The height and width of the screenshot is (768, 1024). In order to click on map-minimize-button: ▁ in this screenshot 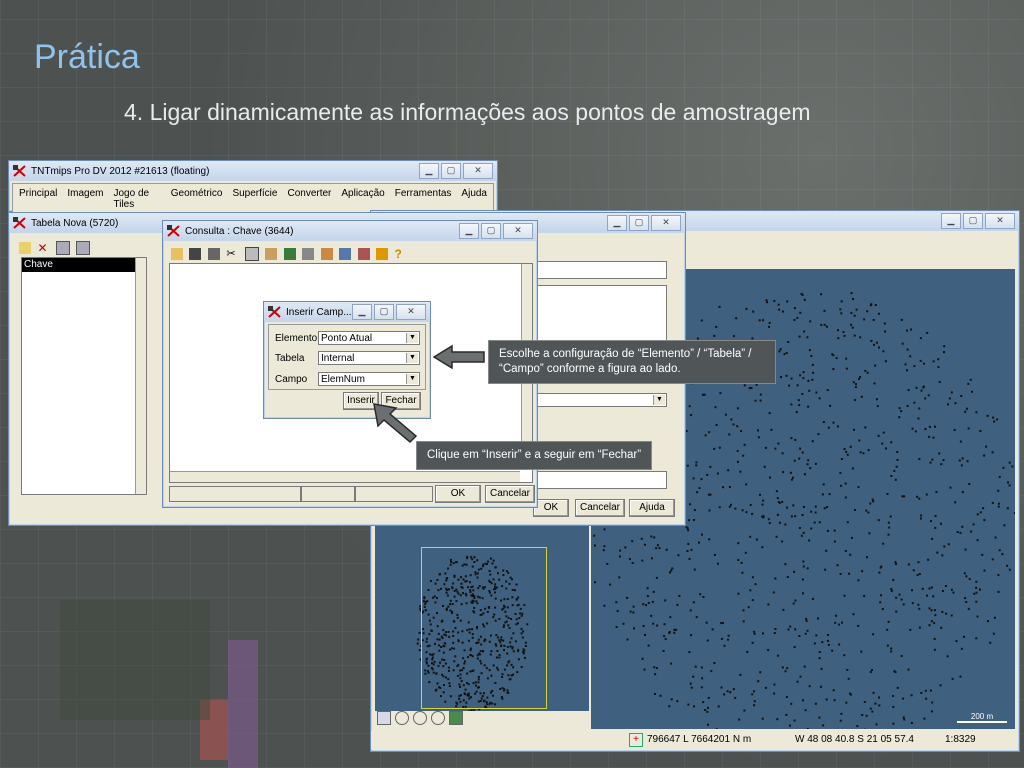, I will do `click(951, 221)`.